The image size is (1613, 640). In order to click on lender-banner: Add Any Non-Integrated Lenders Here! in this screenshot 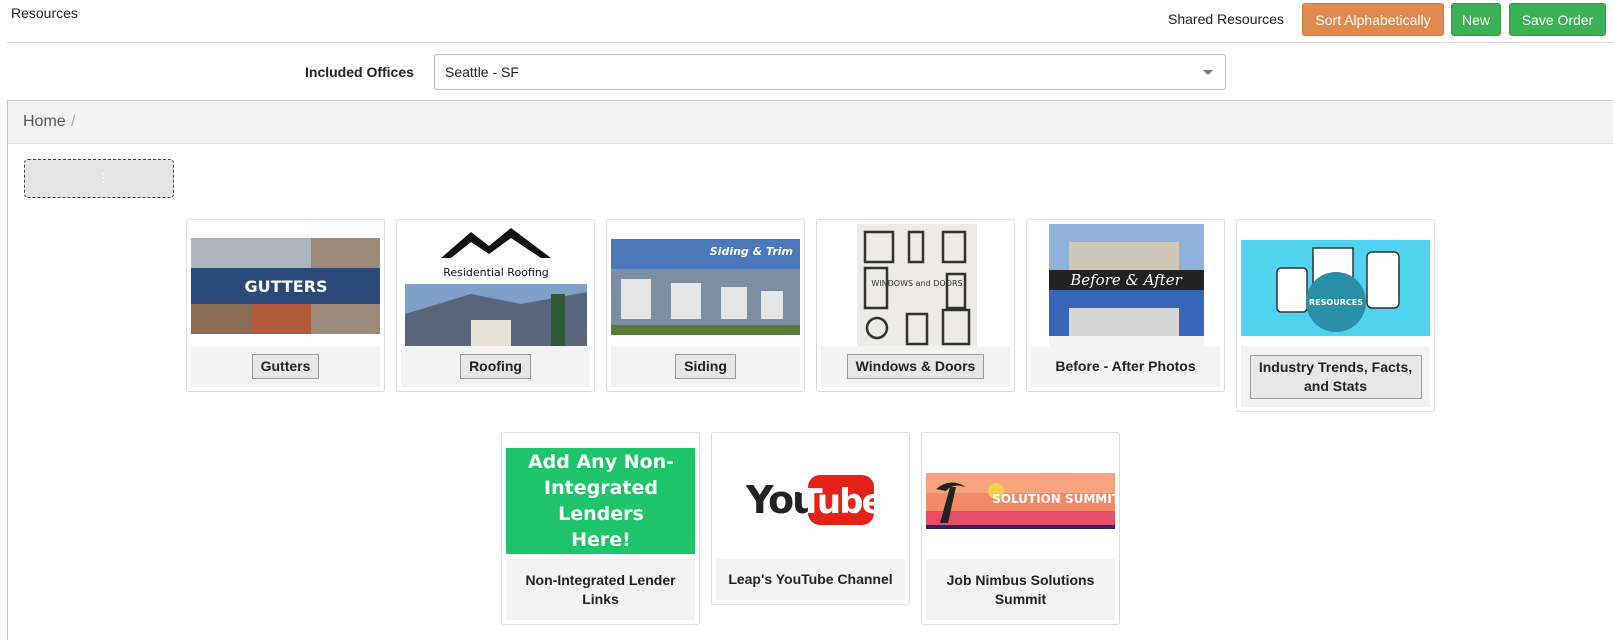, I will do `click(600, 501)`.